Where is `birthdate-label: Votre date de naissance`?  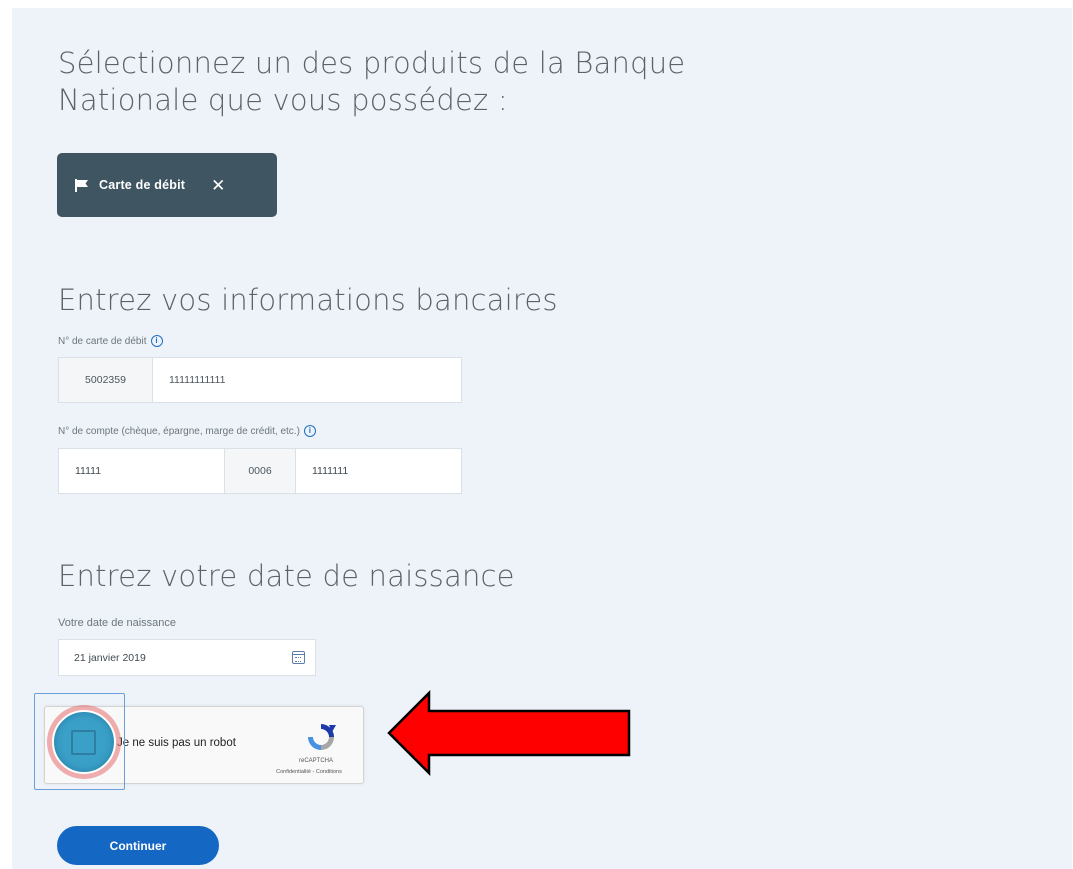
birthdate-label: Votre date de naissance is located at coordinates (117, 623).